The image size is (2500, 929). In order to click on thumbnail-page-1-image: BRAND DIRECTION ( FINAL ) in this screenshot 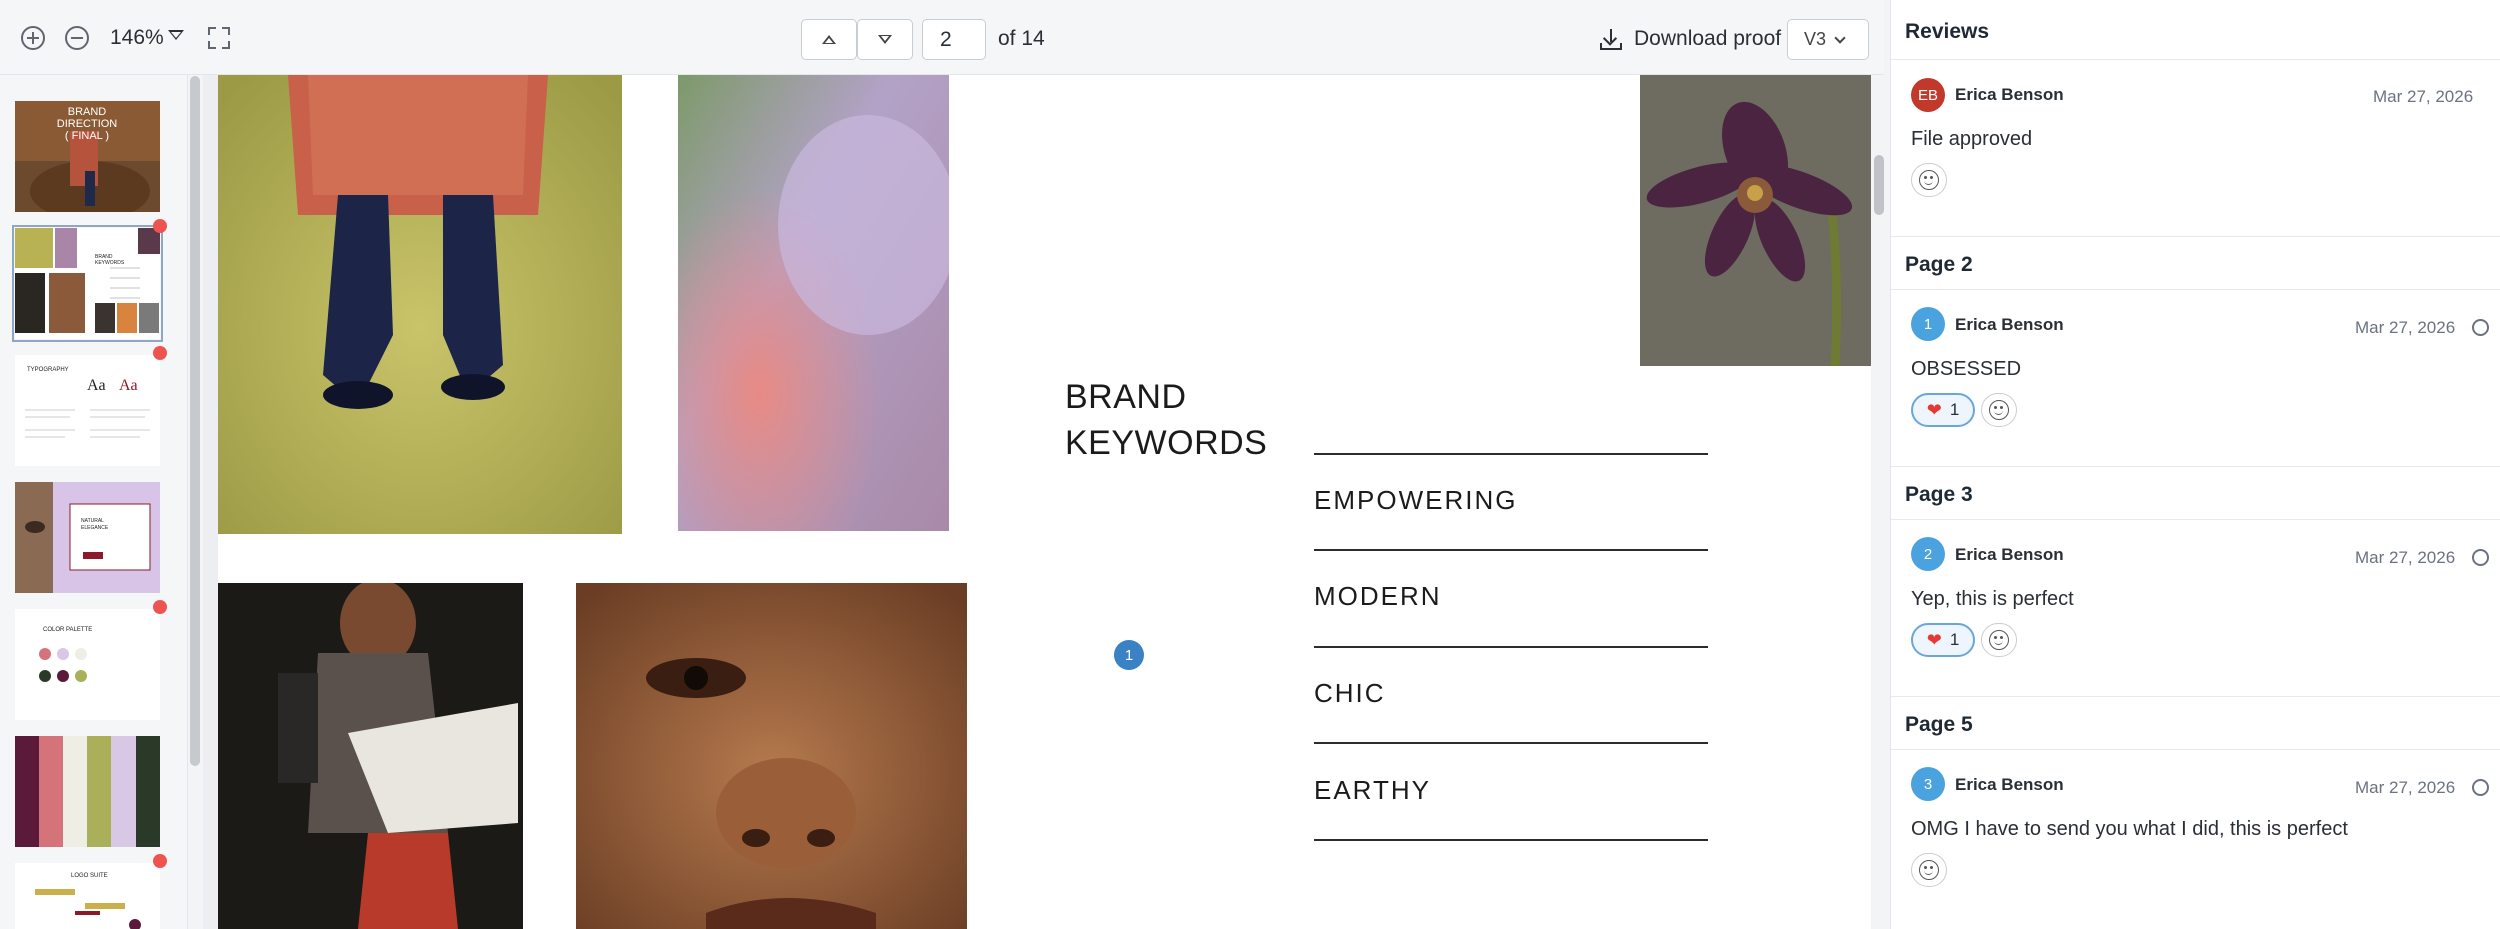, I will do `click(87, 156)`.